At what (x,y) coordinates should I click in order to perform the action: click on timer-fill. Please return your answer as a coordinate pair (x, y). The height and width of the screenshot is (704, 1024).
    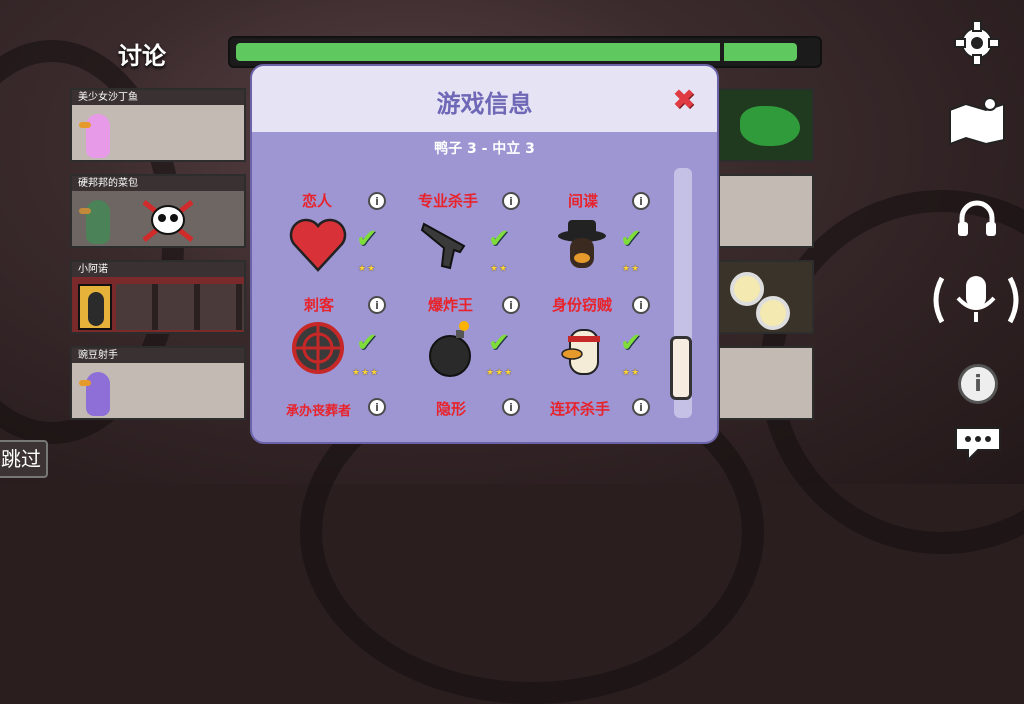
    Looking at the image, I should click on (516, 52).